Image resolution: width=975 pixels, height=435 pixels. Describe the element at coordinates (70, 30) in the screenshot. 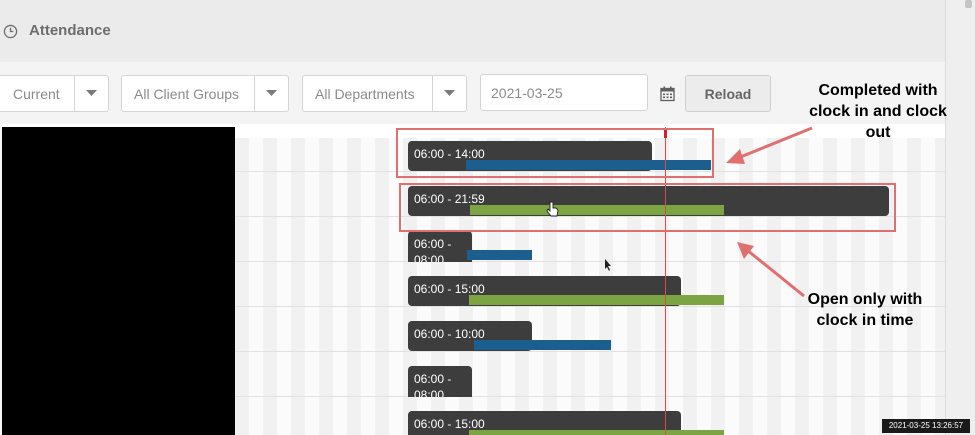

I see `page-title: Attendance` at that location.